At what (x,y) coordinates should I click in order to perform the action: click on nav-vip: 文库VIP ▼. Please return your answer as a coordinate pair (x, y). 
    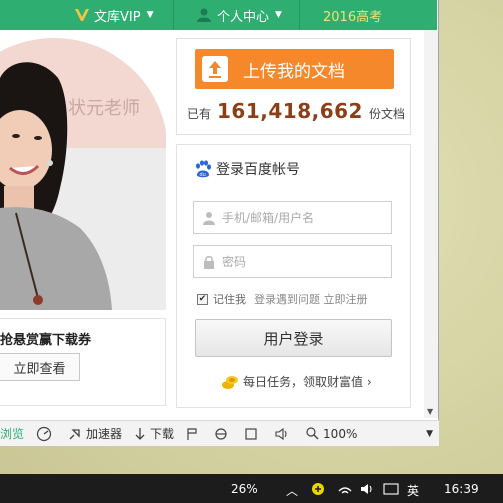
    Looking at the image, I should click on (114, 15).